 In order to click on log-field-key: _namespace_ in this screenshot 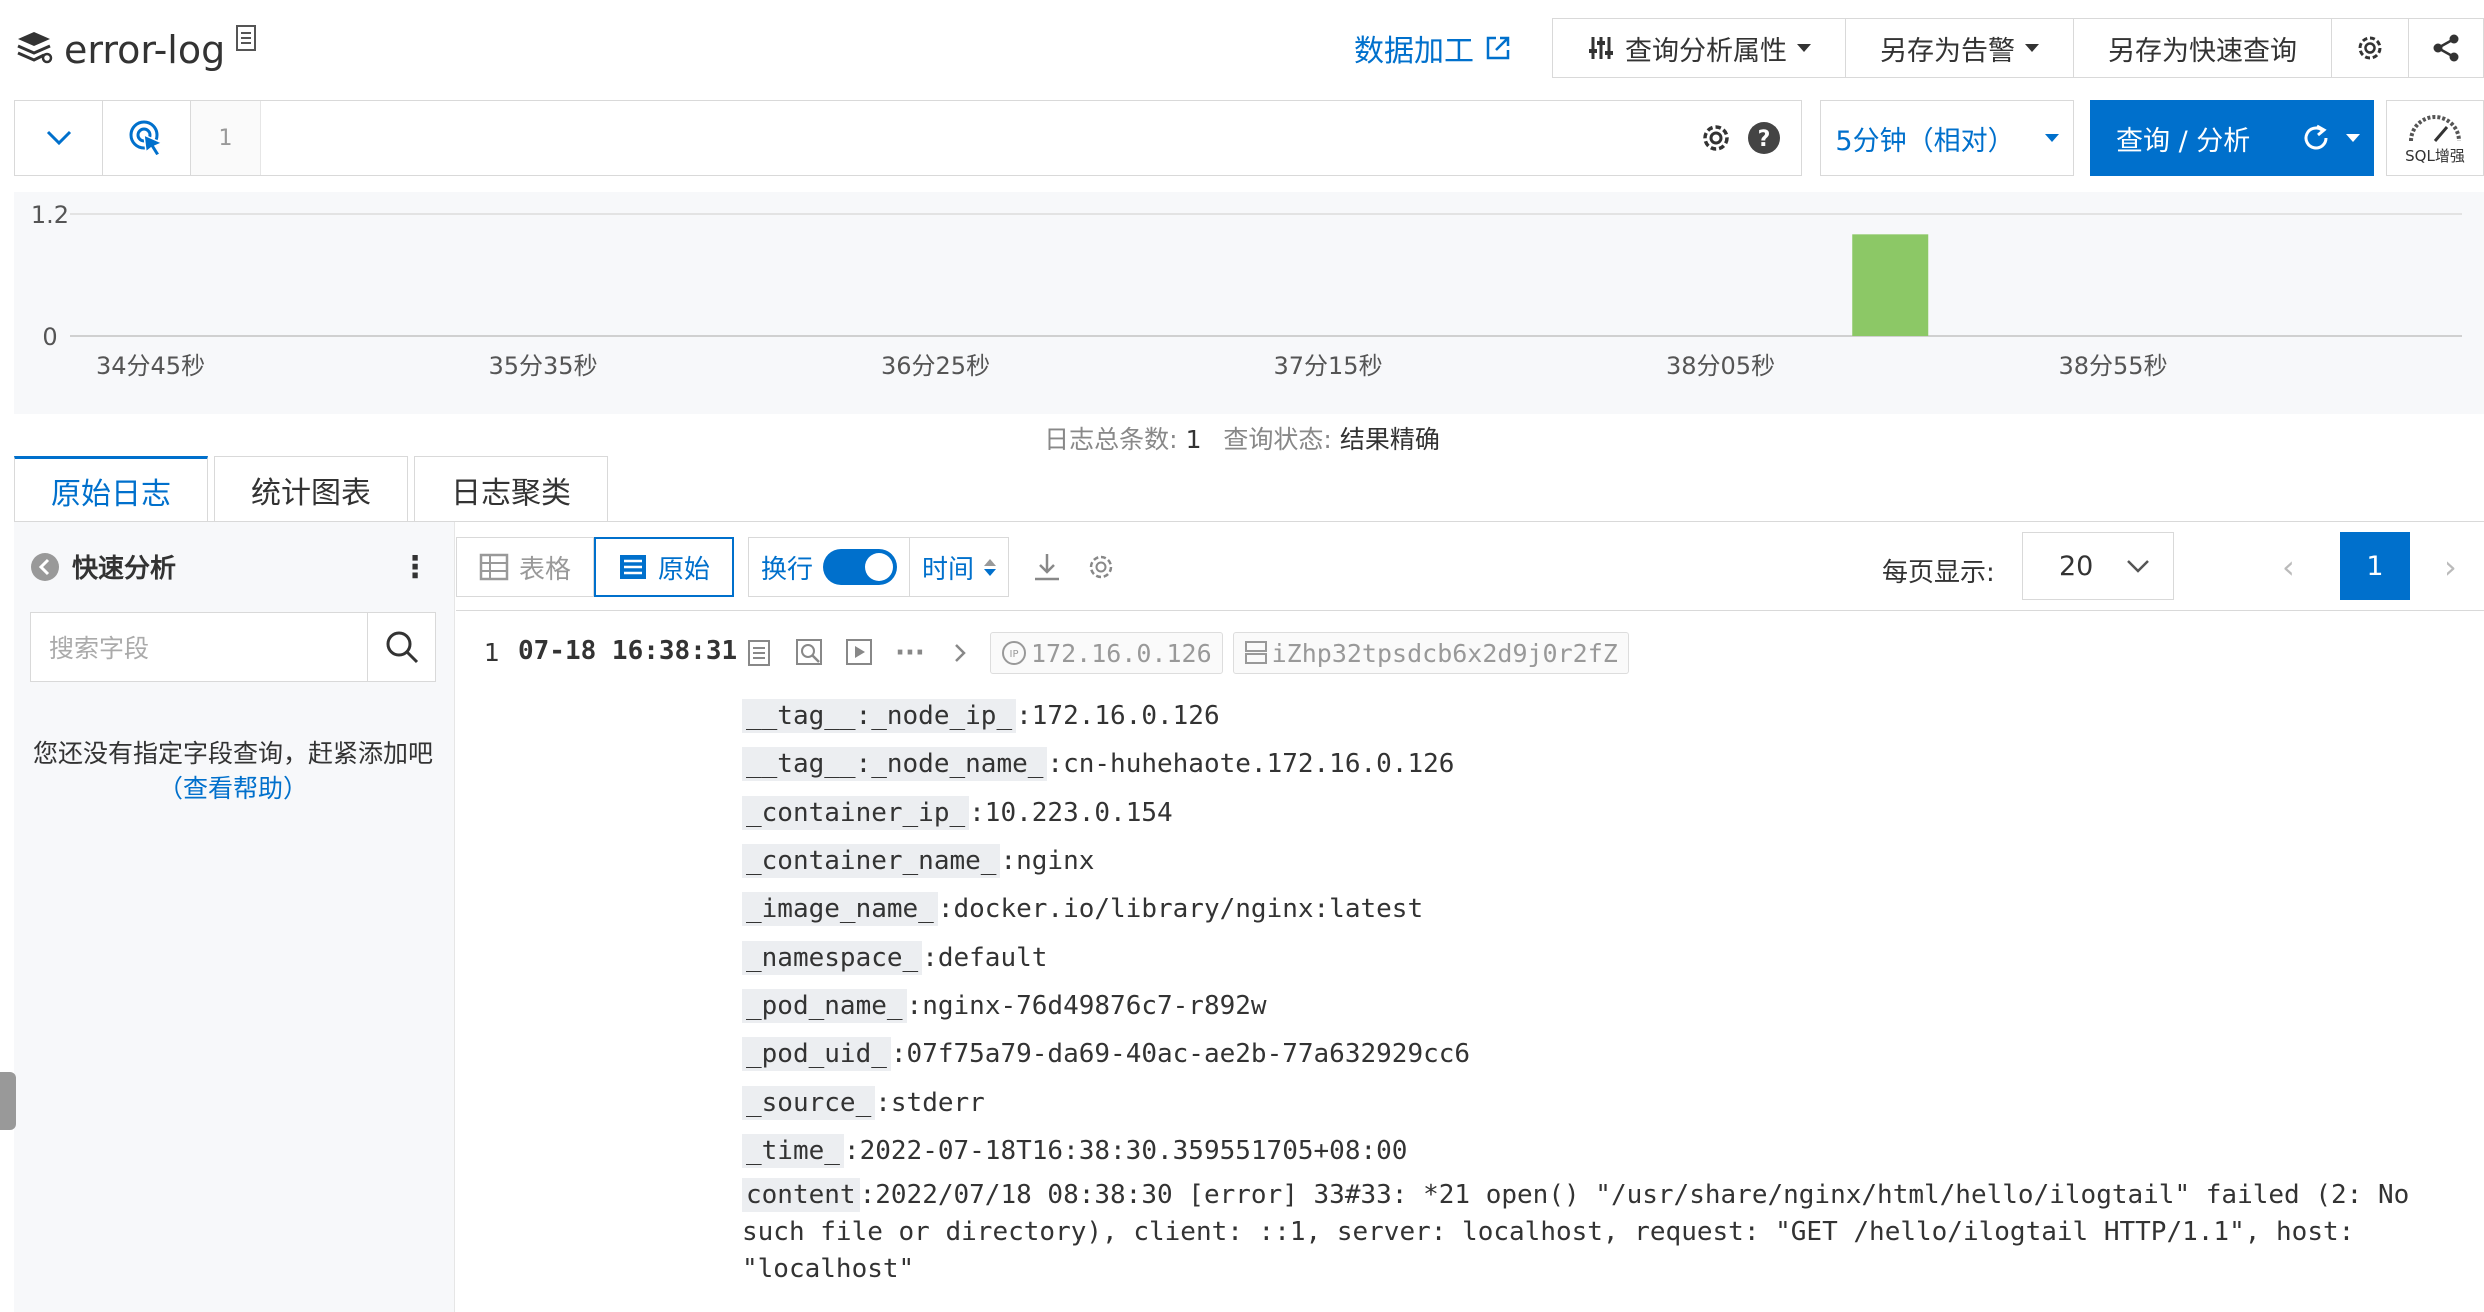, I will do `click(832, 957)`.